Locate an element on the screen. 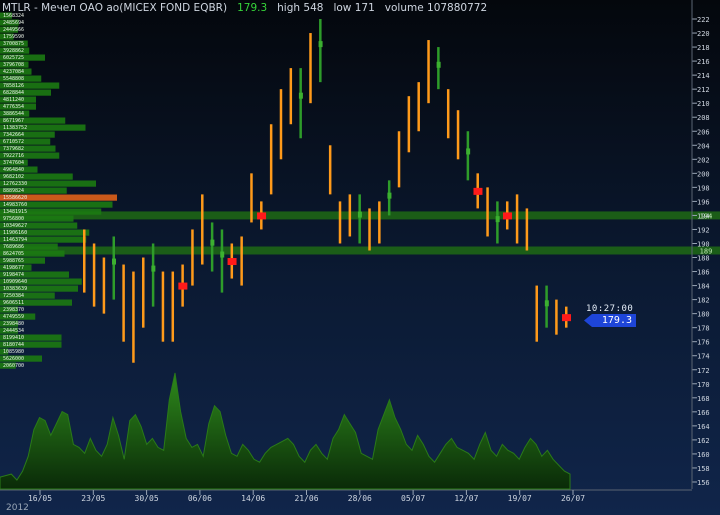  volume-profile-label: 11906160 is located at coordinates (15, 233).